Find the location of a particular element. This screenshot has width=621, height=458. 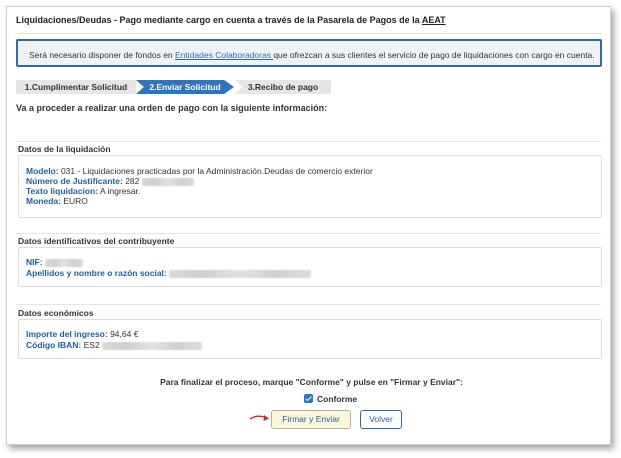

iban-row: Código IBAN: ES2 is located at coordinates (114, 345).